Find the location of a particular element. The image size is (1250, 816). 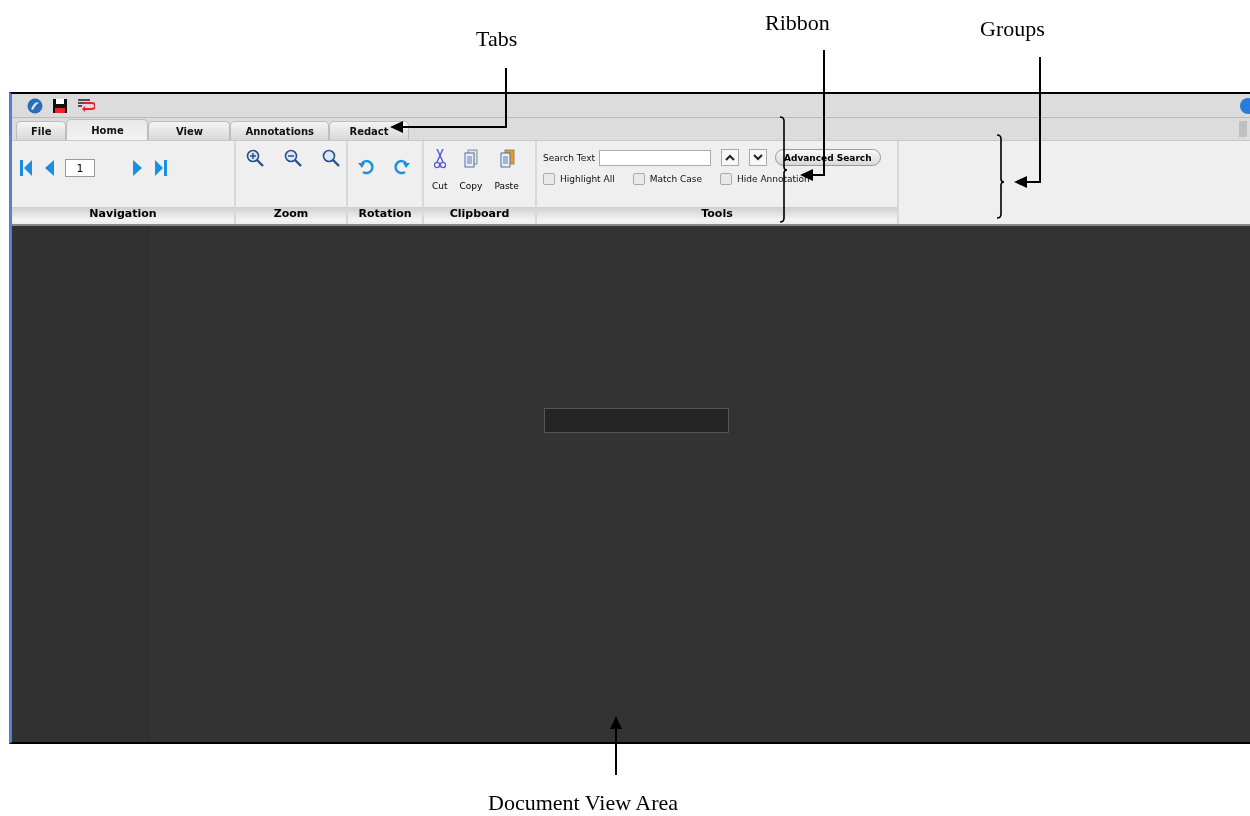

callout-label: Groups is located at coordinates (1012, 29).